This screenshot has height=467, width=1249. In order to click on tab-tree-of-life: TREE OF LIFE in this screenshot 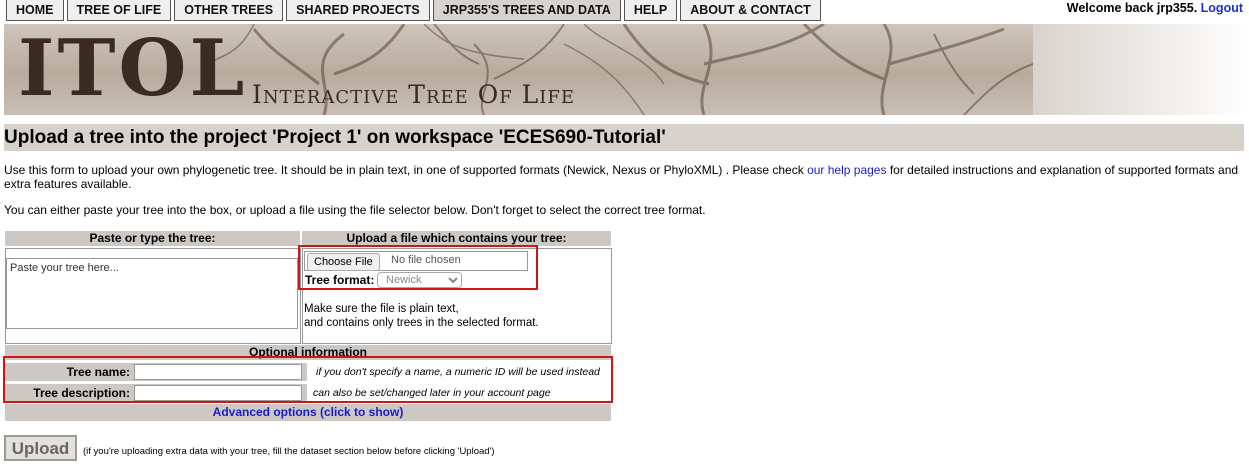, I will do `click(119, 10)`.